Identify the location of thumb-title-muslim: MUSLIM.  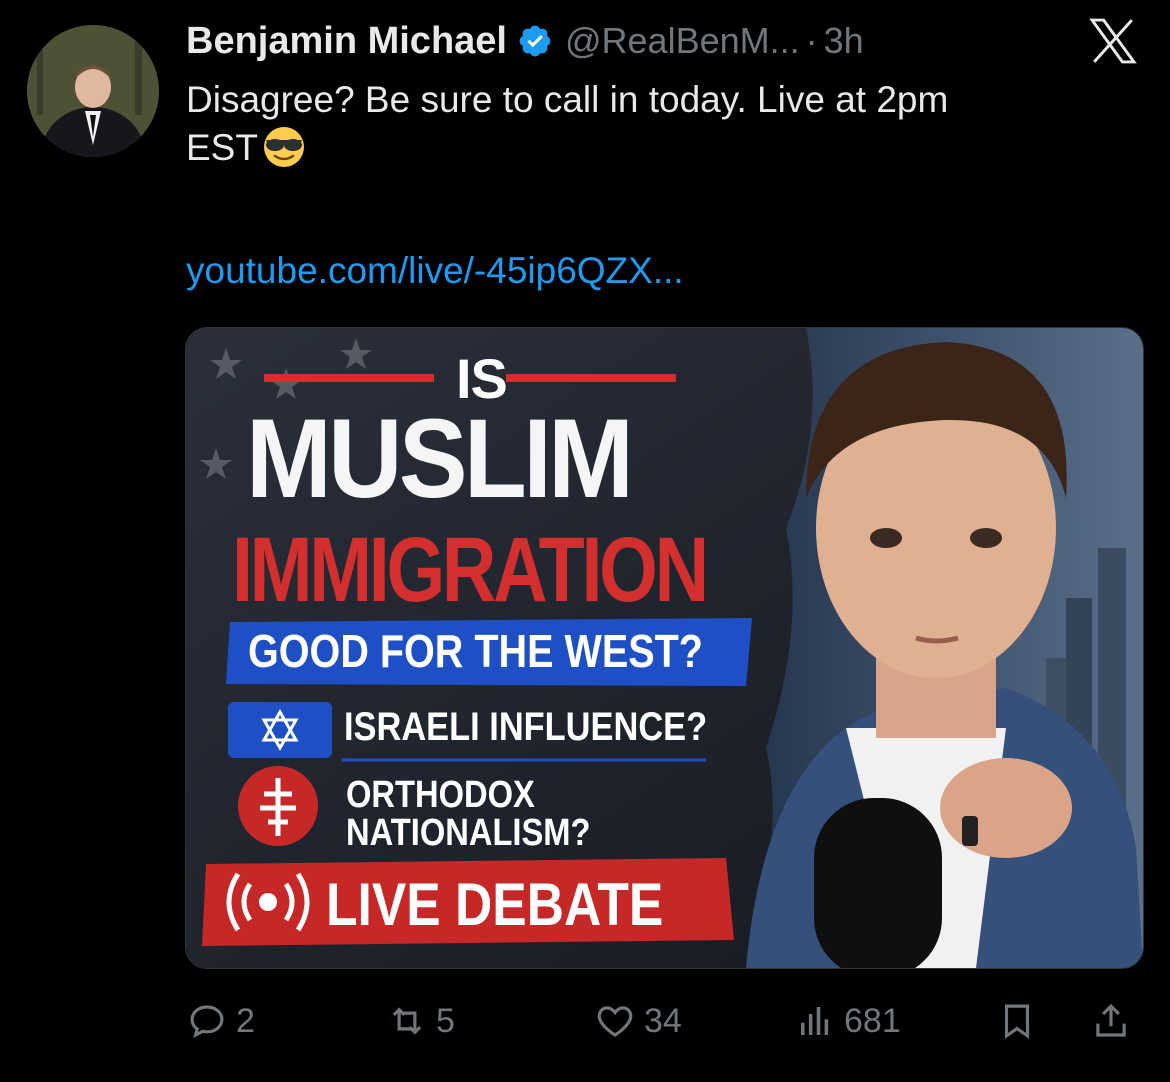
(440, 458).